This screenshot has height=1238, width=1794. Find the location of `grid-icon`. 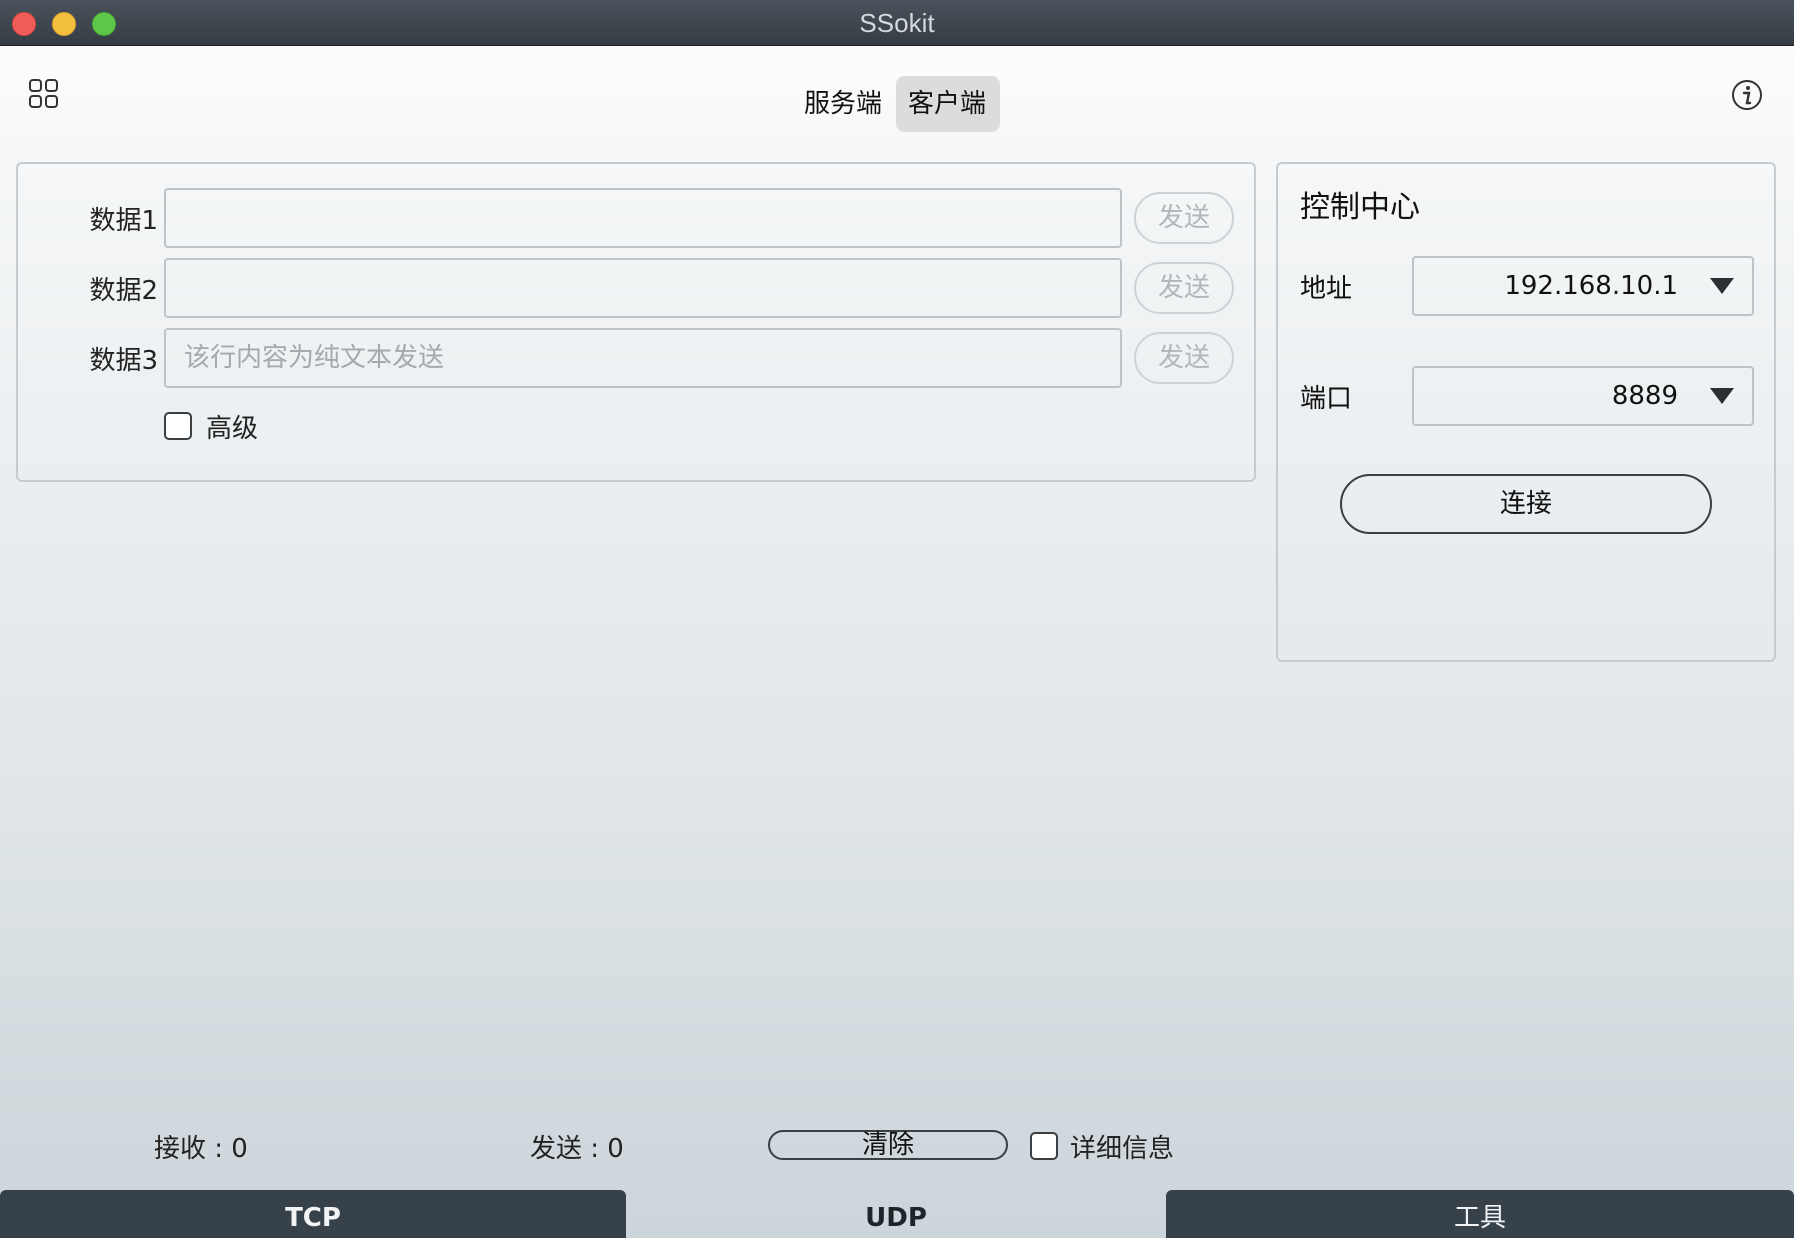

grid-icon is located at coordinates (44, 94).